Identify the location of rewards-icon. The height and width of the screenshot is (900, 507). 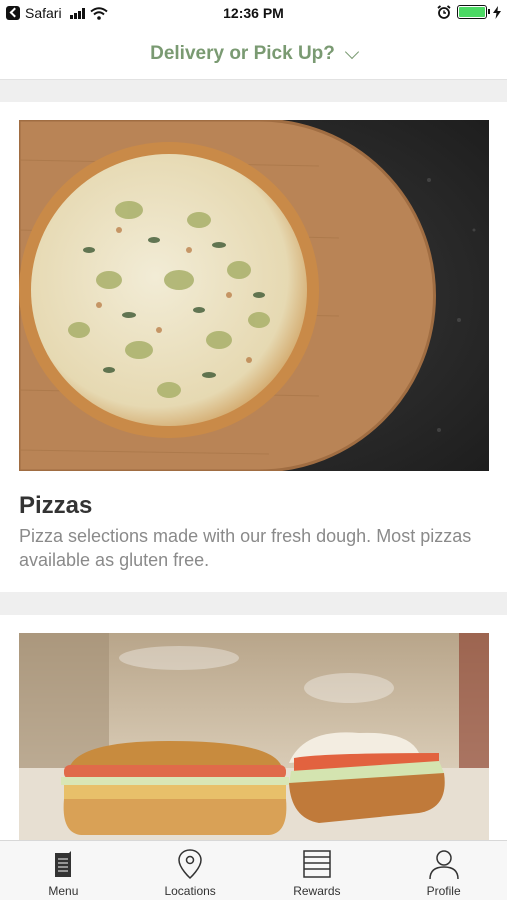
(317, 864).